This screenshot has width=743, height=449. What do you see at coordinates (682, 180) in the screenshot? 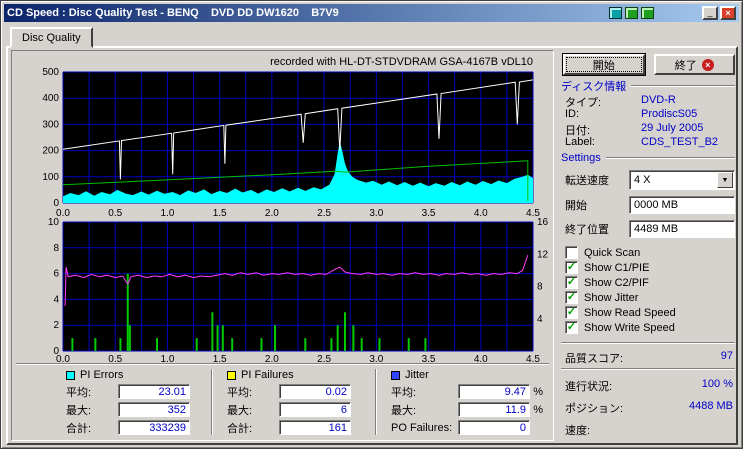
I see `speed-select: 4 X ▼` at bounding box center [682, 180].